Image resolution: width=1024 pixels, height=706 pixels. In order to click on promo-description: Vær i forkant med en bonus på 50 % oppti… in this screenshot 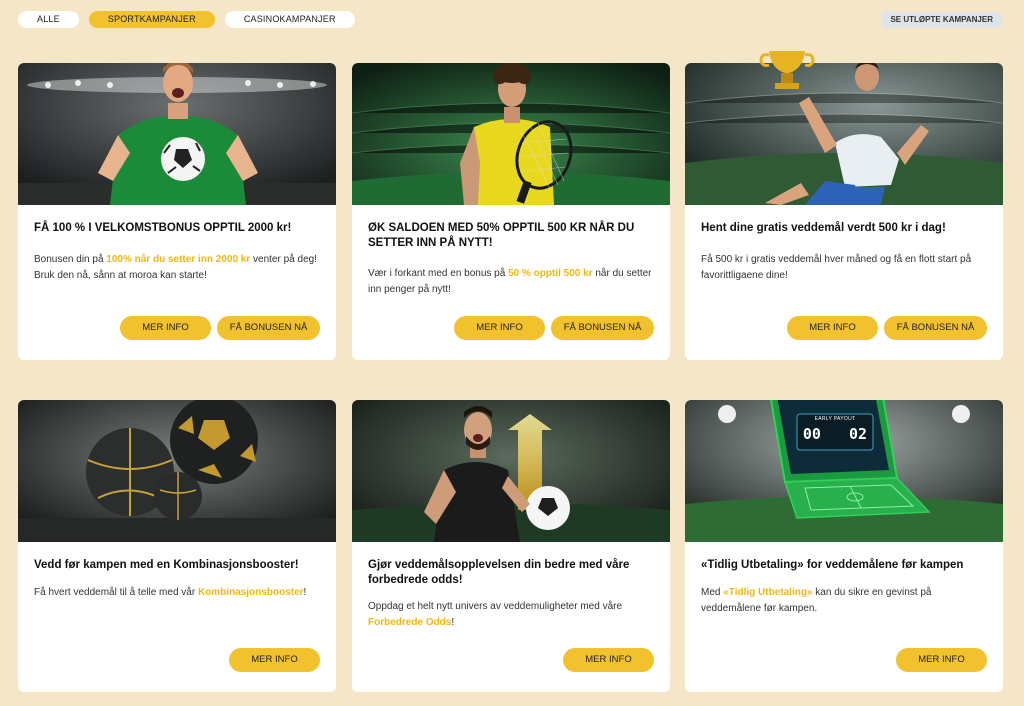, I will do `click(510, 281)`.